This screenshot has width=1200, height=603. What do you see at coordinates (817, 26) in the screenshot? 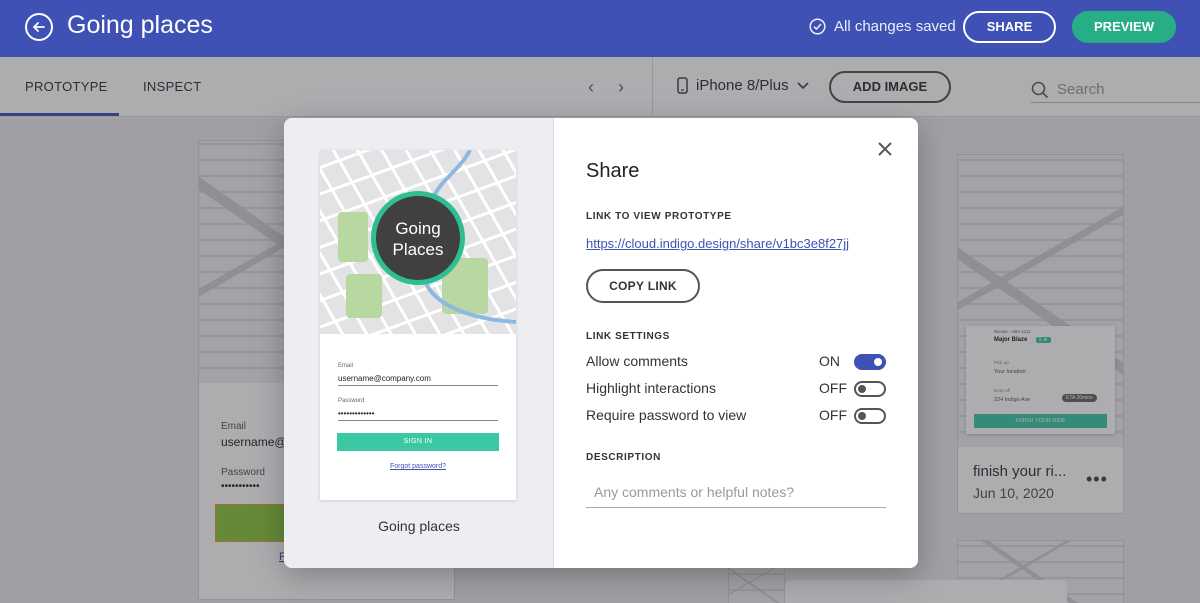
I see `check-circle-icon` at bounding box center [817, 26].